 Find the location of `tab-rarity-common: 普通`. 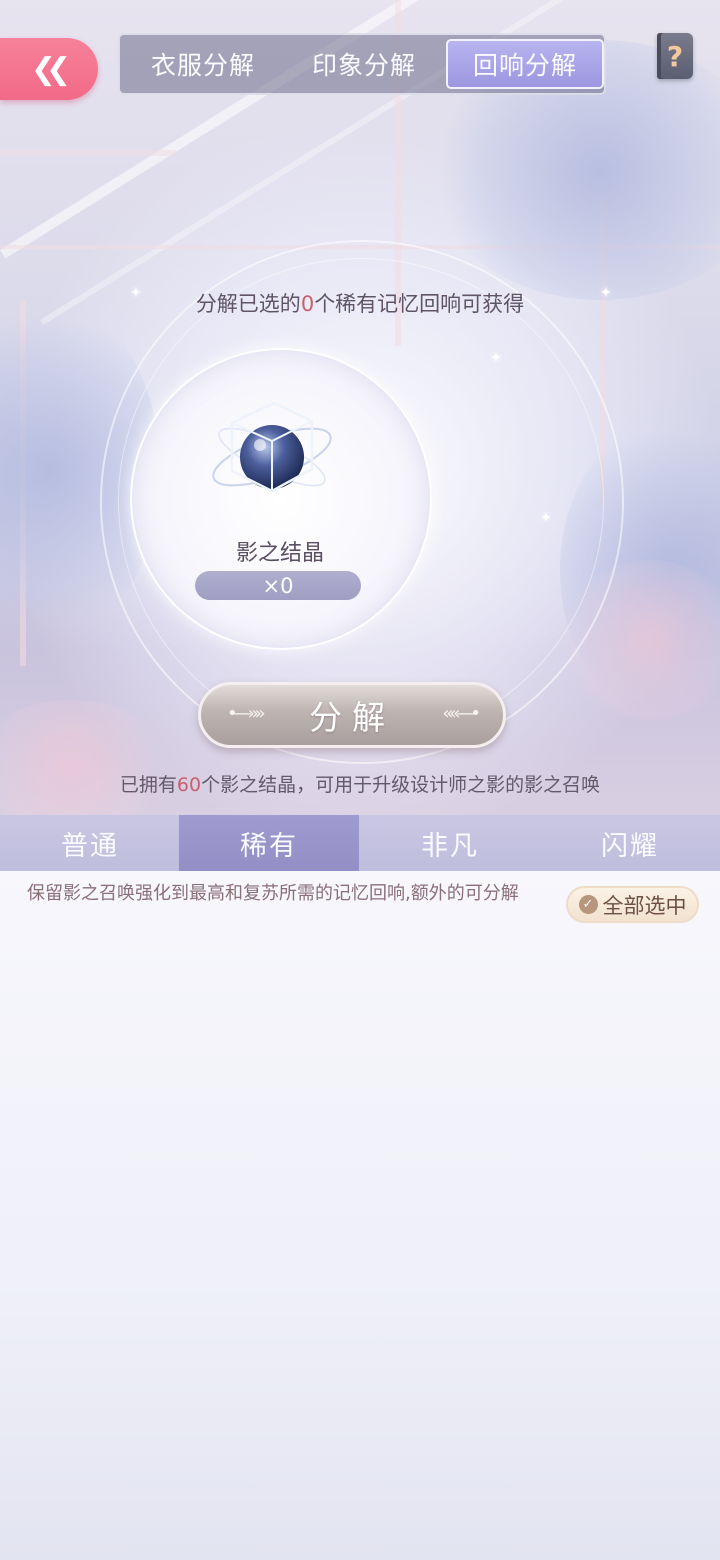

tab-rarity-common: 普通 is located at coordinates (90, 843).